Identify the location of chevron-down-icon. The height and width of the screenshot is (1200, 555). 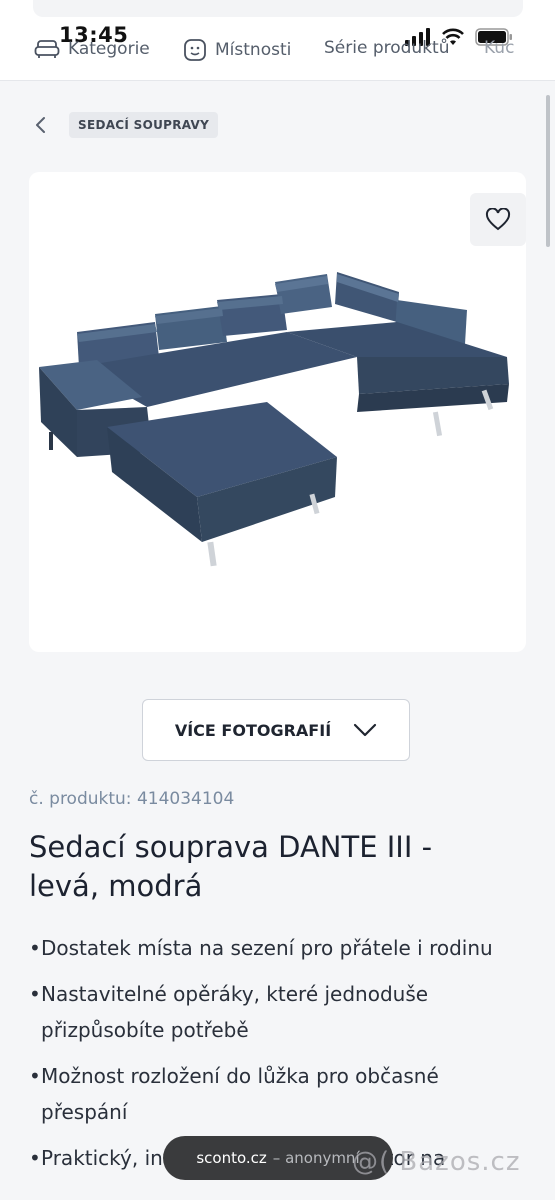
(365, 730).